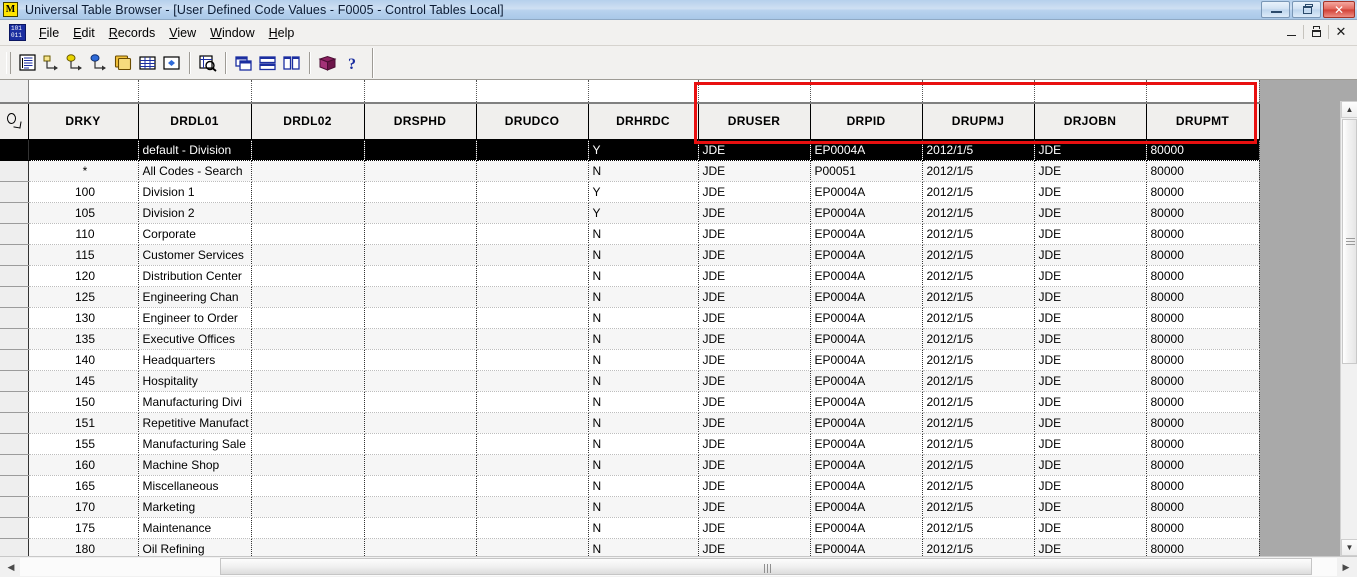  I want to click on cell-drky, so click(83, 150).